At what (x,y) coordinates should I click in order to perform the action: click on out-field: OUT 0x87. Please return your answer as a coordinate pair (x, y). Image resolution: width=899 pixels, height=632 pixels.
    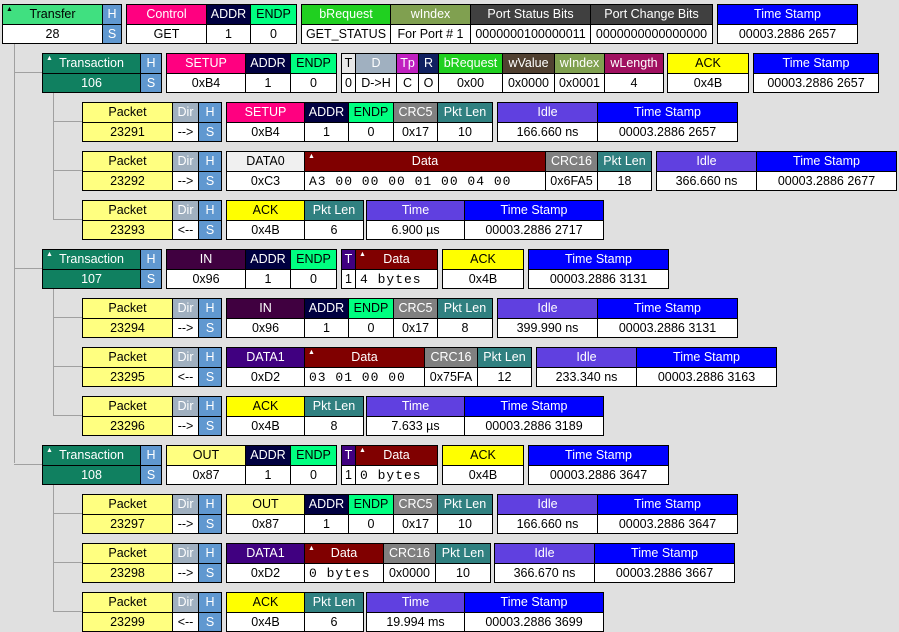
    Looking at the image, I should click on (206, 465).